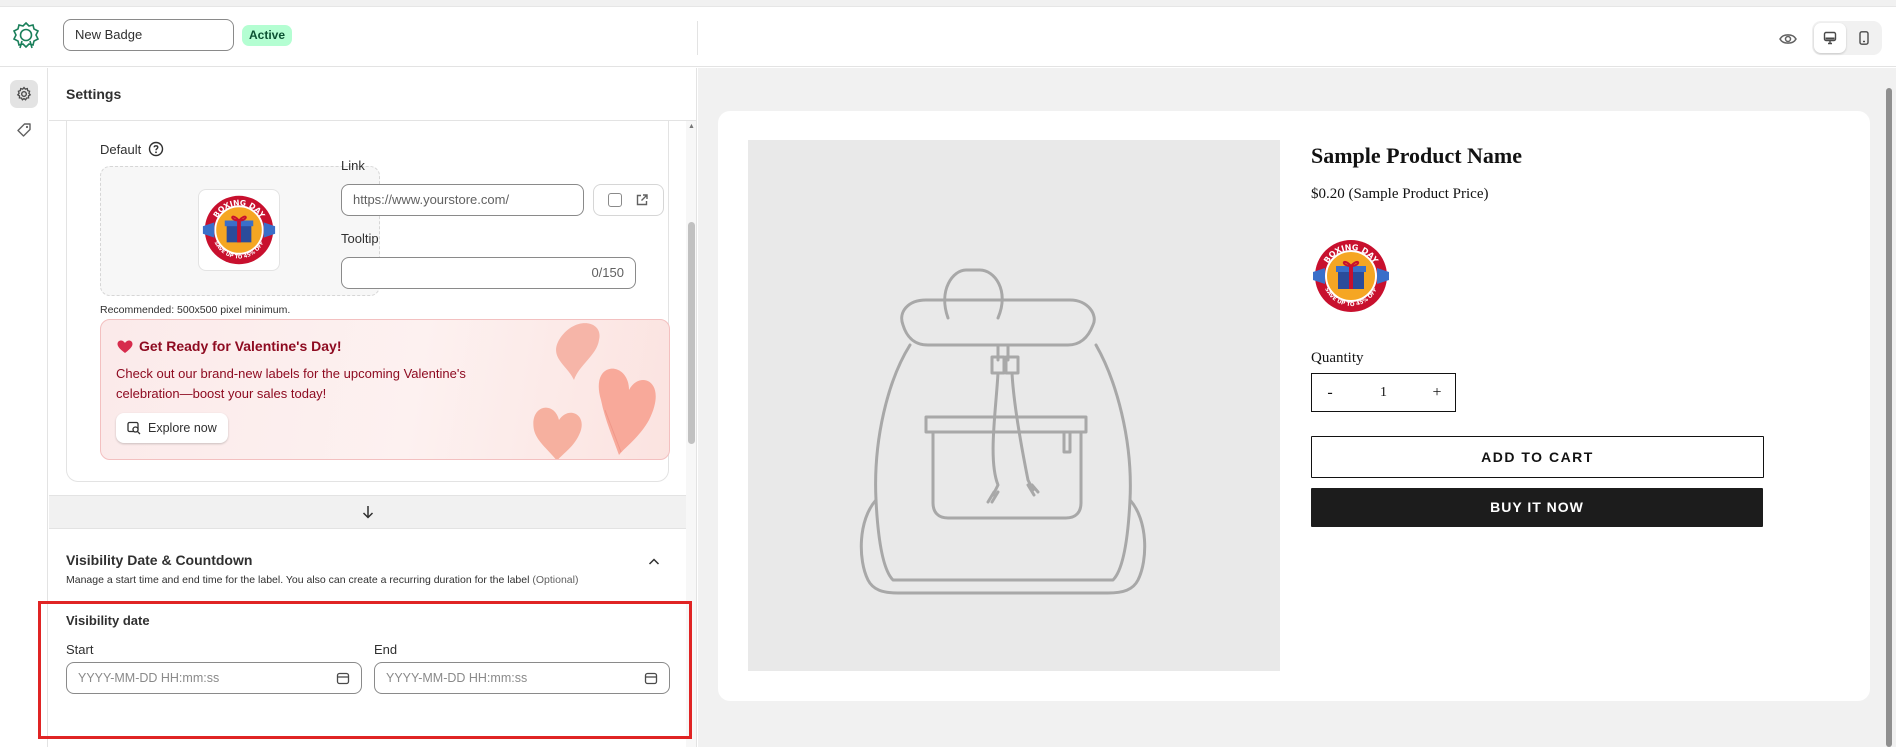  What do you see at coordinates (149, 678) in the screenshot?
I see `start-date-placeholder: YYYY-MM-DD HH:mm:ss` at bounding box center [149, 678].